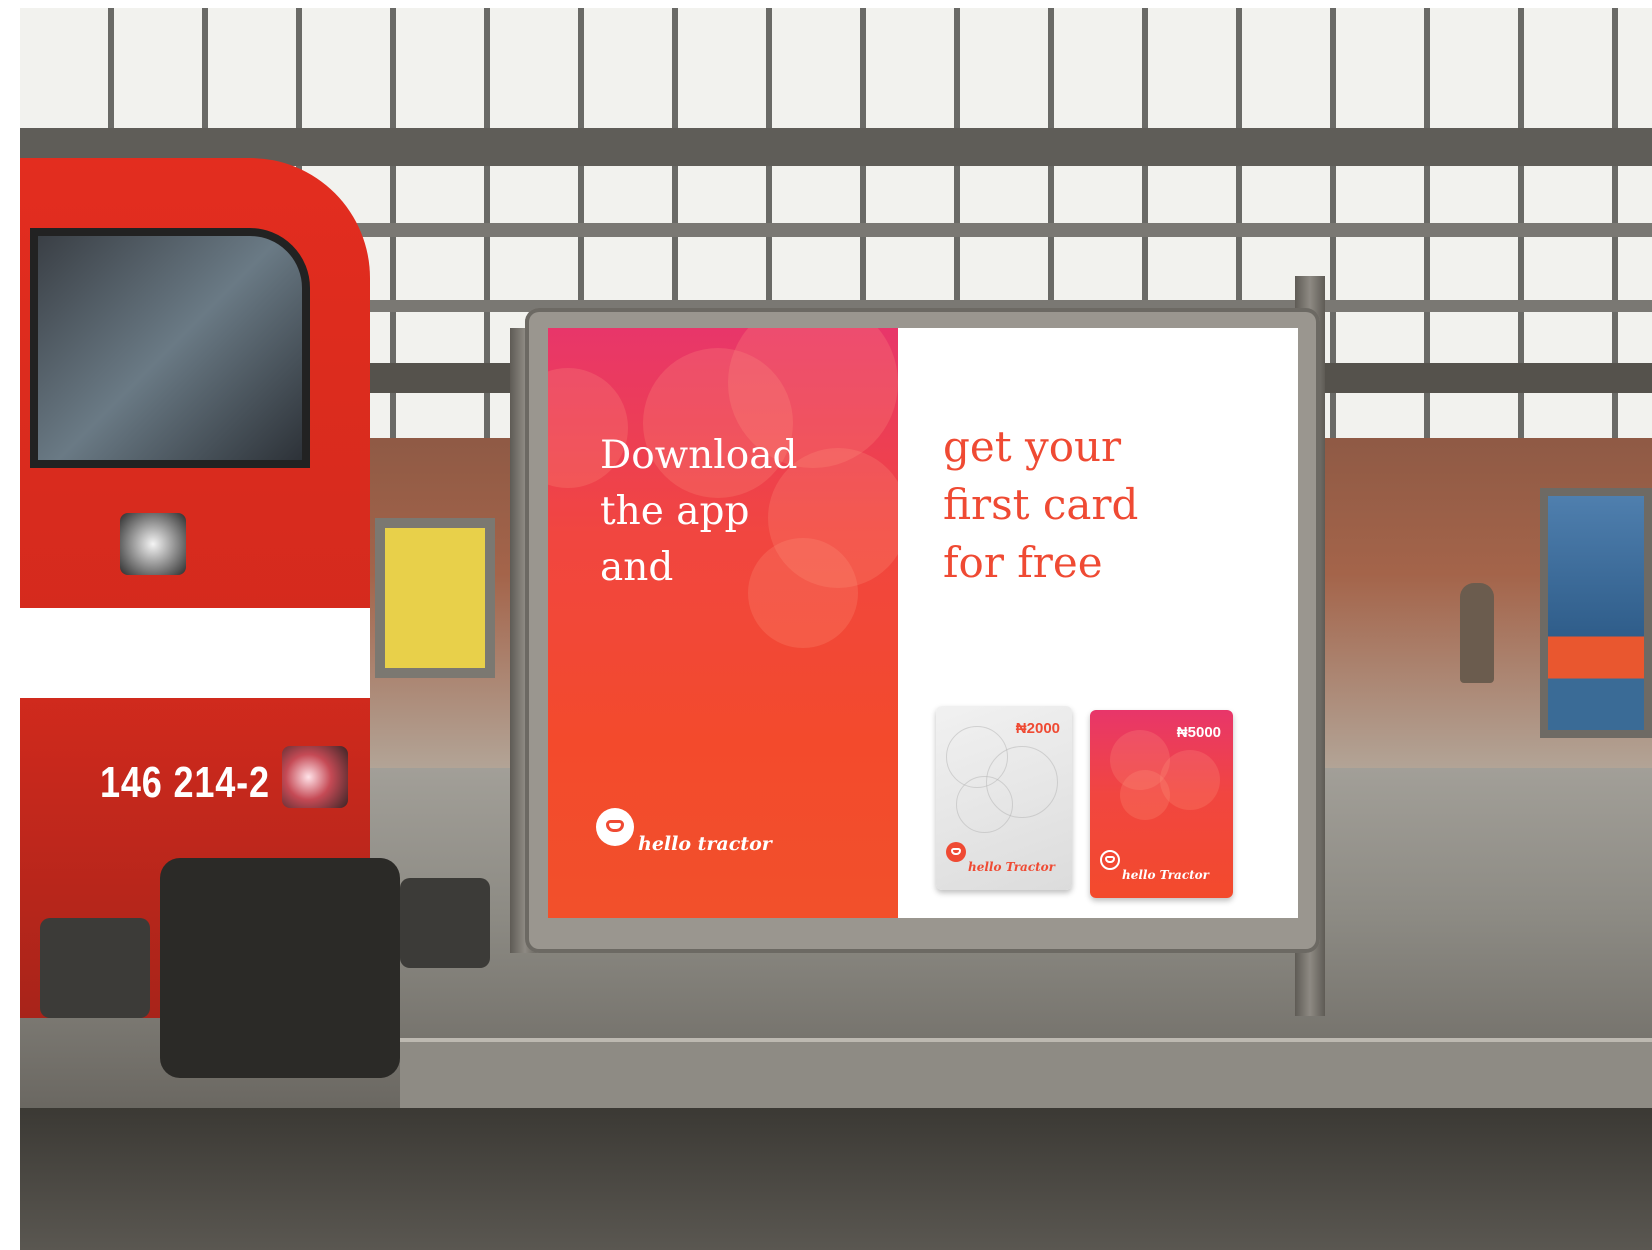  I want to click on person-photo-icon, so click(1596, 613).